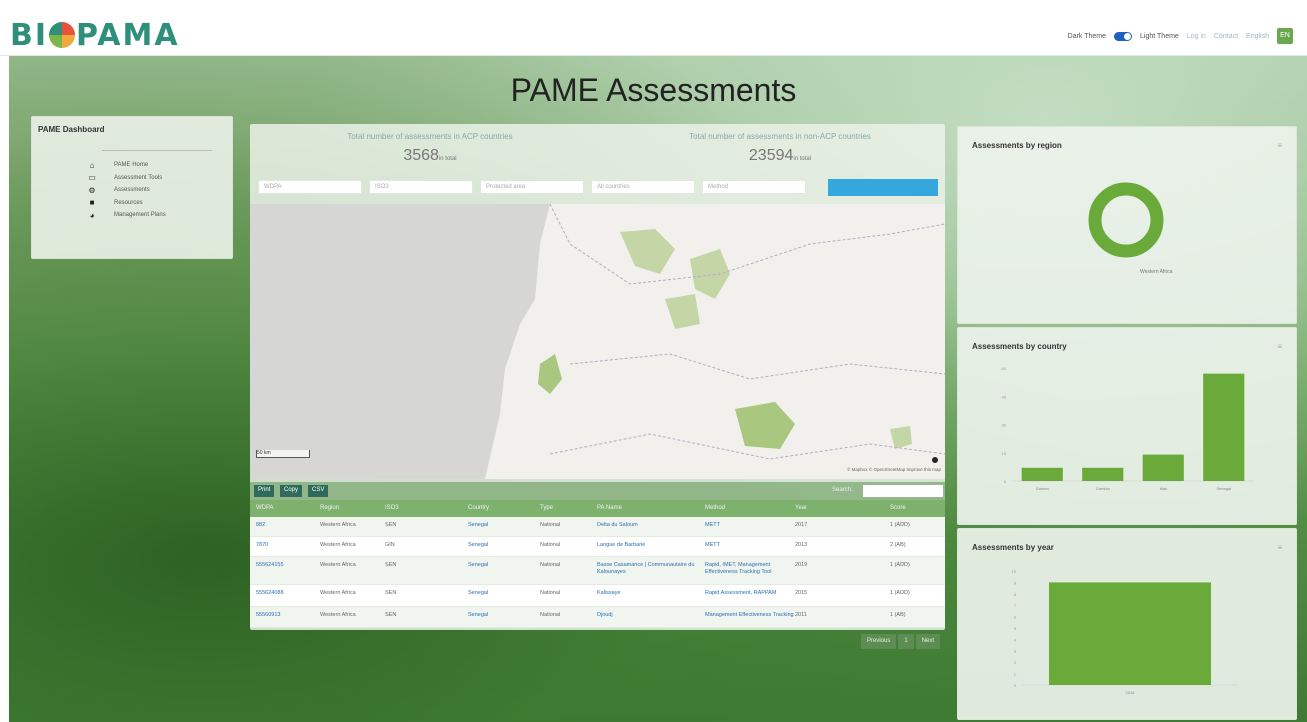 Image resolution: width=1307 pixels, height=722 pixels. Describe the element at coordinates (906, 641) in the screenshot. I see `pager-page-1: 1` at that location.